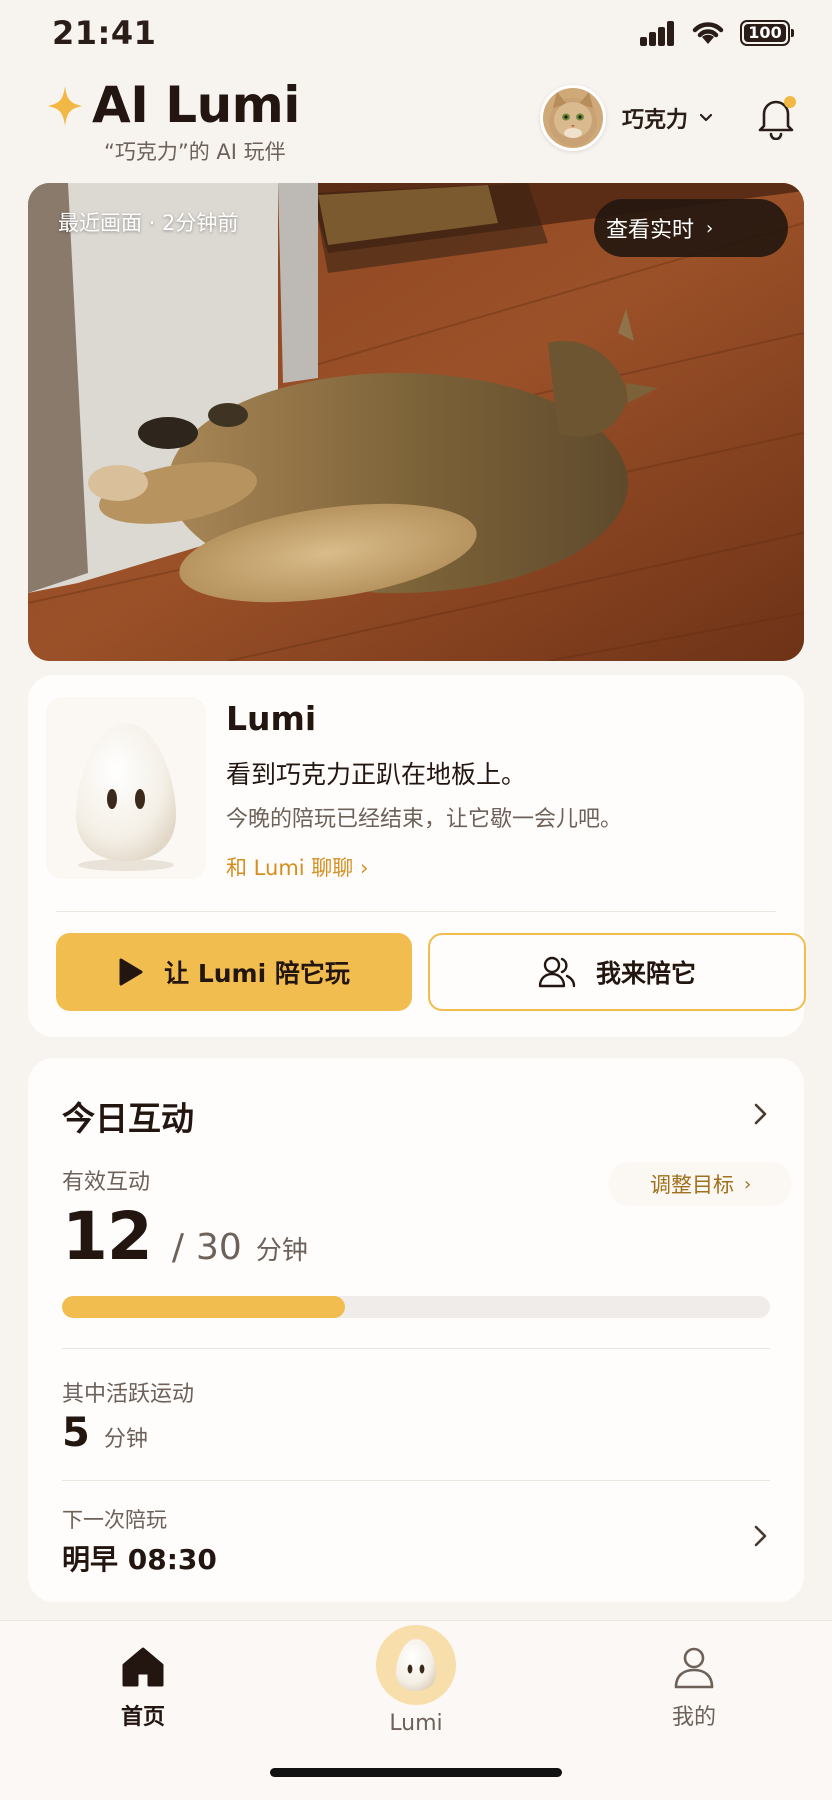  I want to click on next-session-time: 明早 08:30, so click(139, 1559).